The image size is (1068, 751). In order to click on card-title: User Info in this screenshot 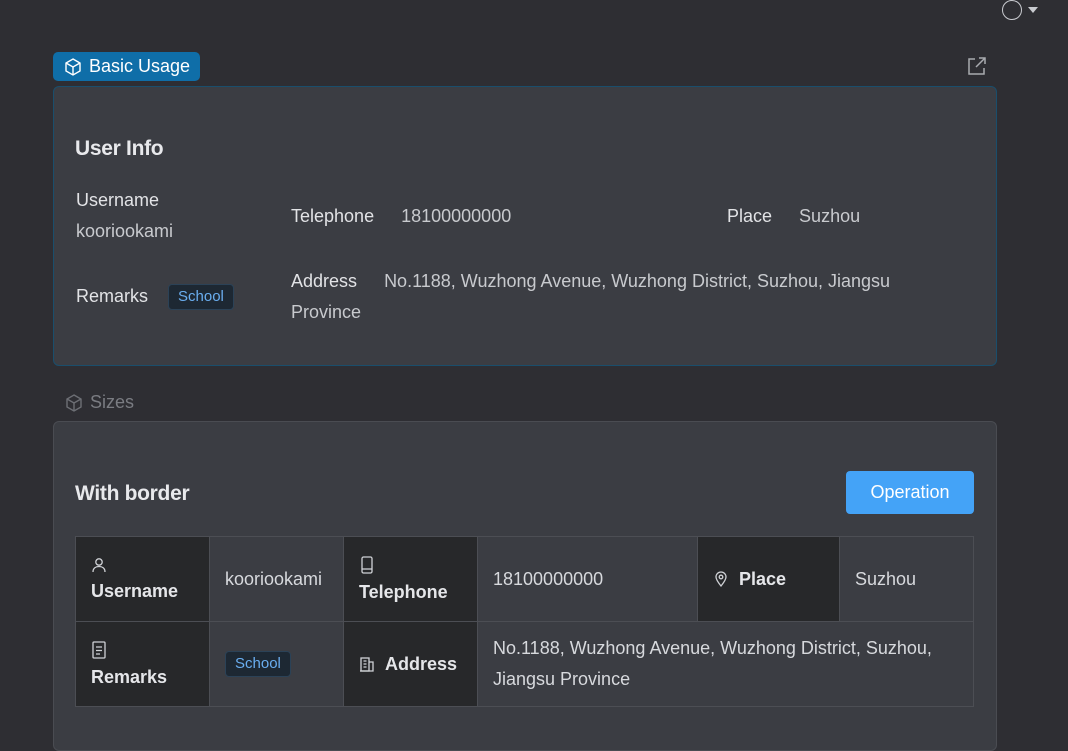, I will do `click(119, 148)`.